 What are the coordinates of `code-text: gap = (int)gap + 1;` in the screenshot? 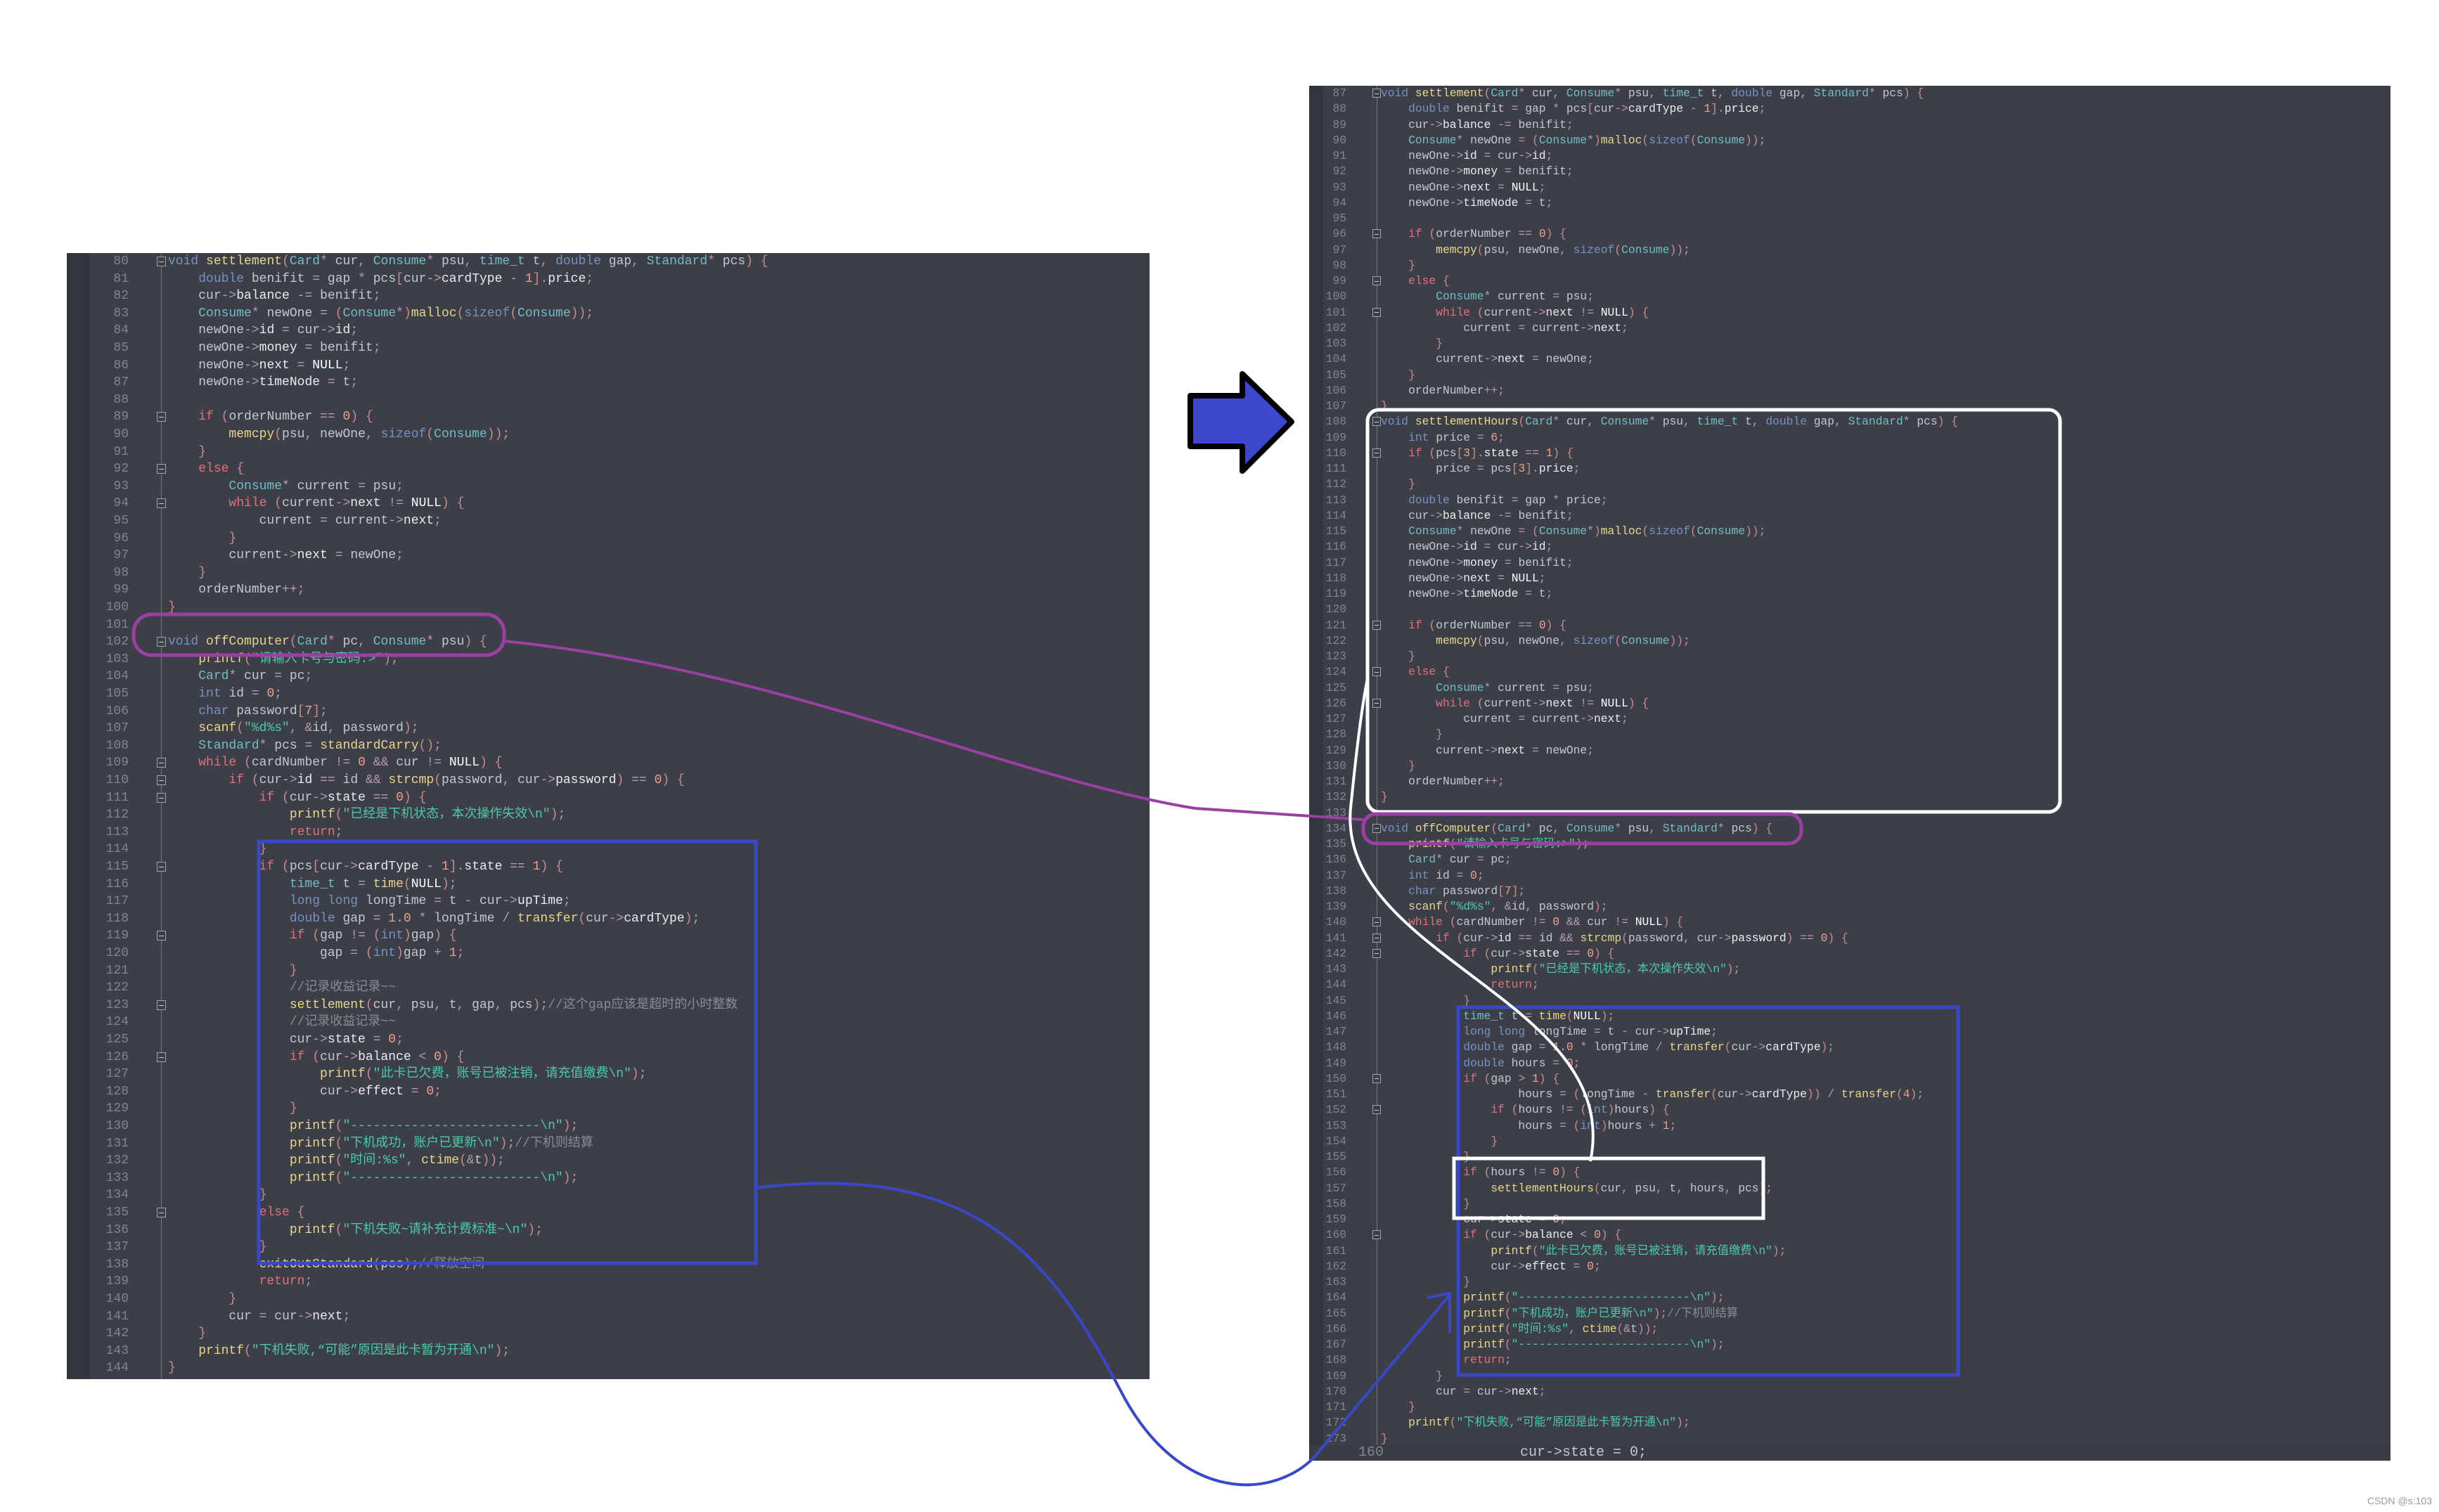 It's located at (316, 953).